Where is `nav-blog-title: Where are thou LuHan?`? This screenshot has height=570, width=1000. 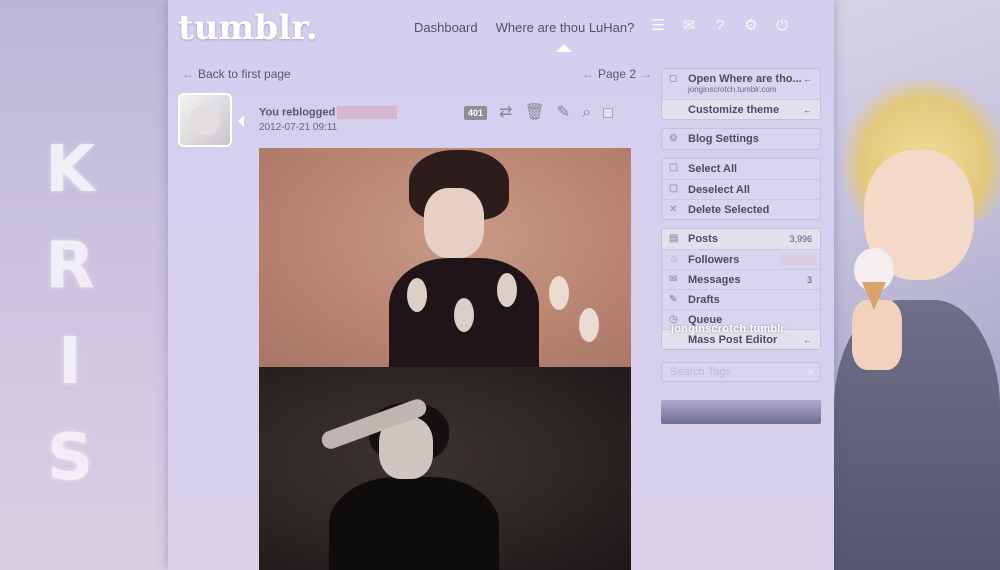 nav-blog-title: Where are thou LuHan? is located at coordinates (565, 27).